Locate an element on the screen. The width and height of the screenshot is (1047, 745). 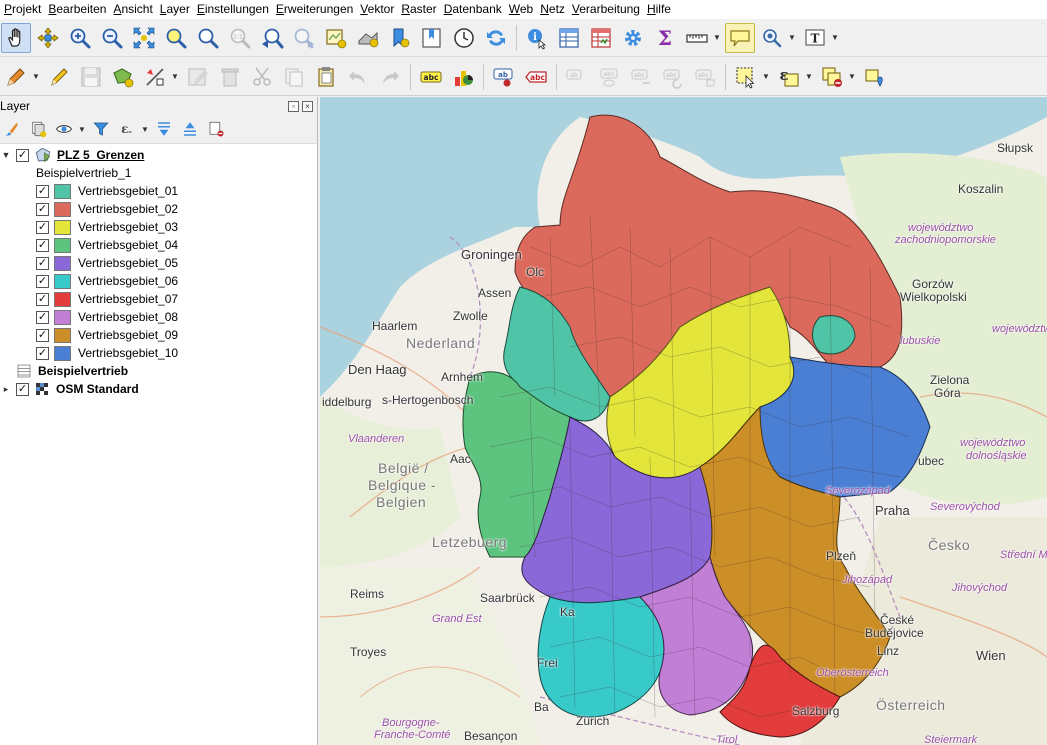
legend-class-item: Vertriebsgebiet_10 is located at coordinates (158, 353).